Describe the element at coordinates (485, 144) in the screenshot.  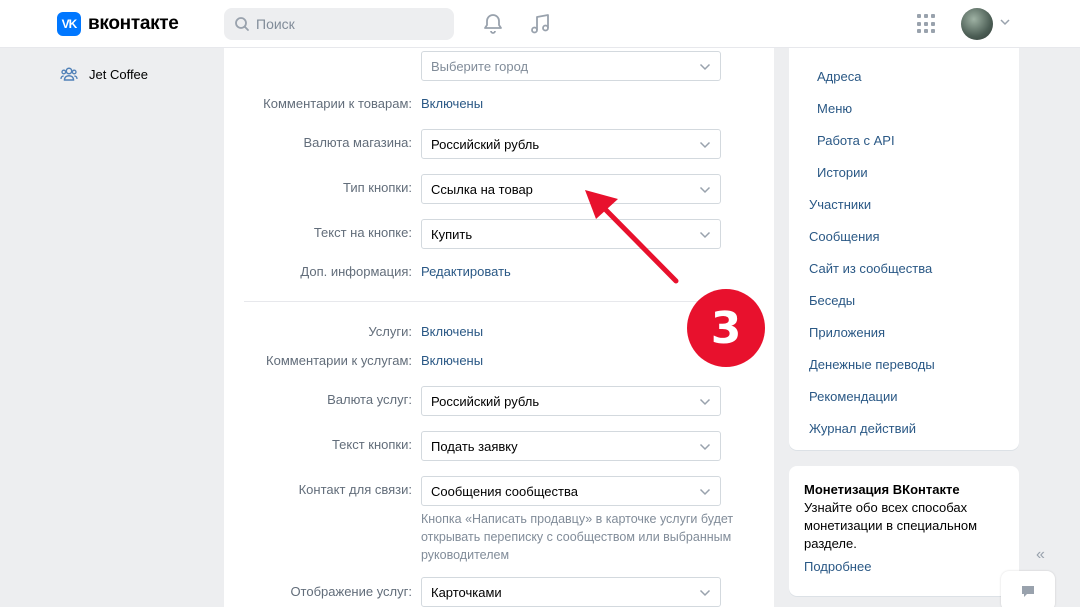
I see `market-currency-value: Российский рубль` at that location.